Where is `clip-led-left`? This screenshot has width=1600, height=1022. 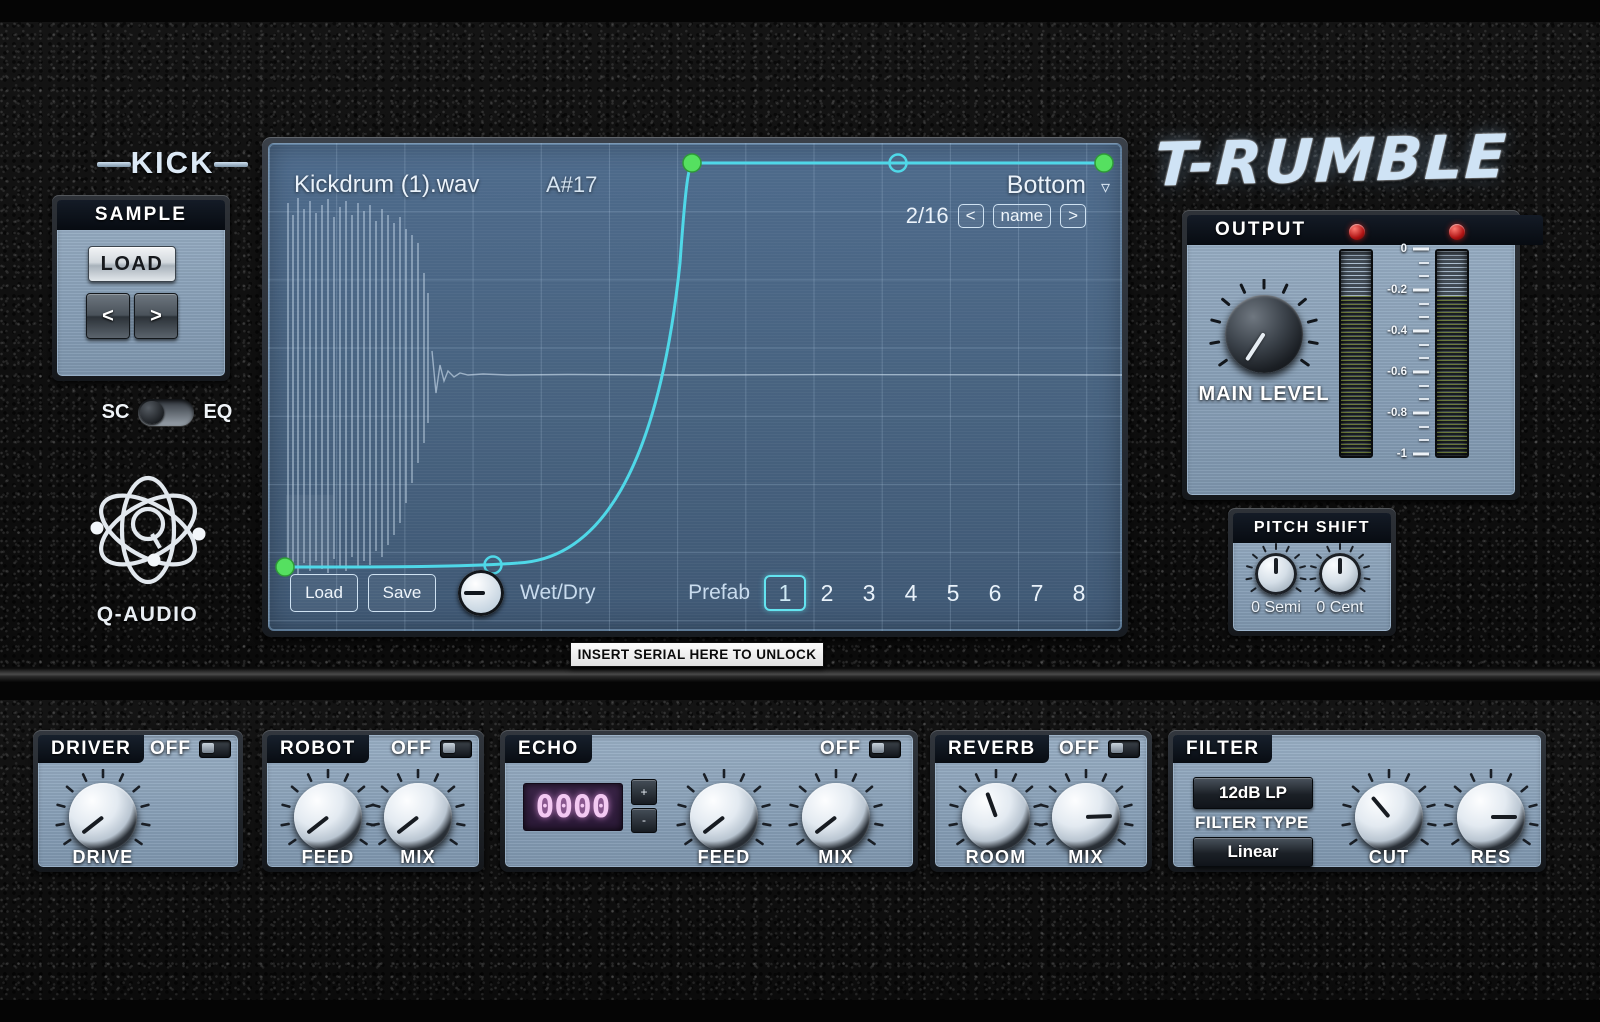
clip-led-left is located at coordinates (1357, 232).